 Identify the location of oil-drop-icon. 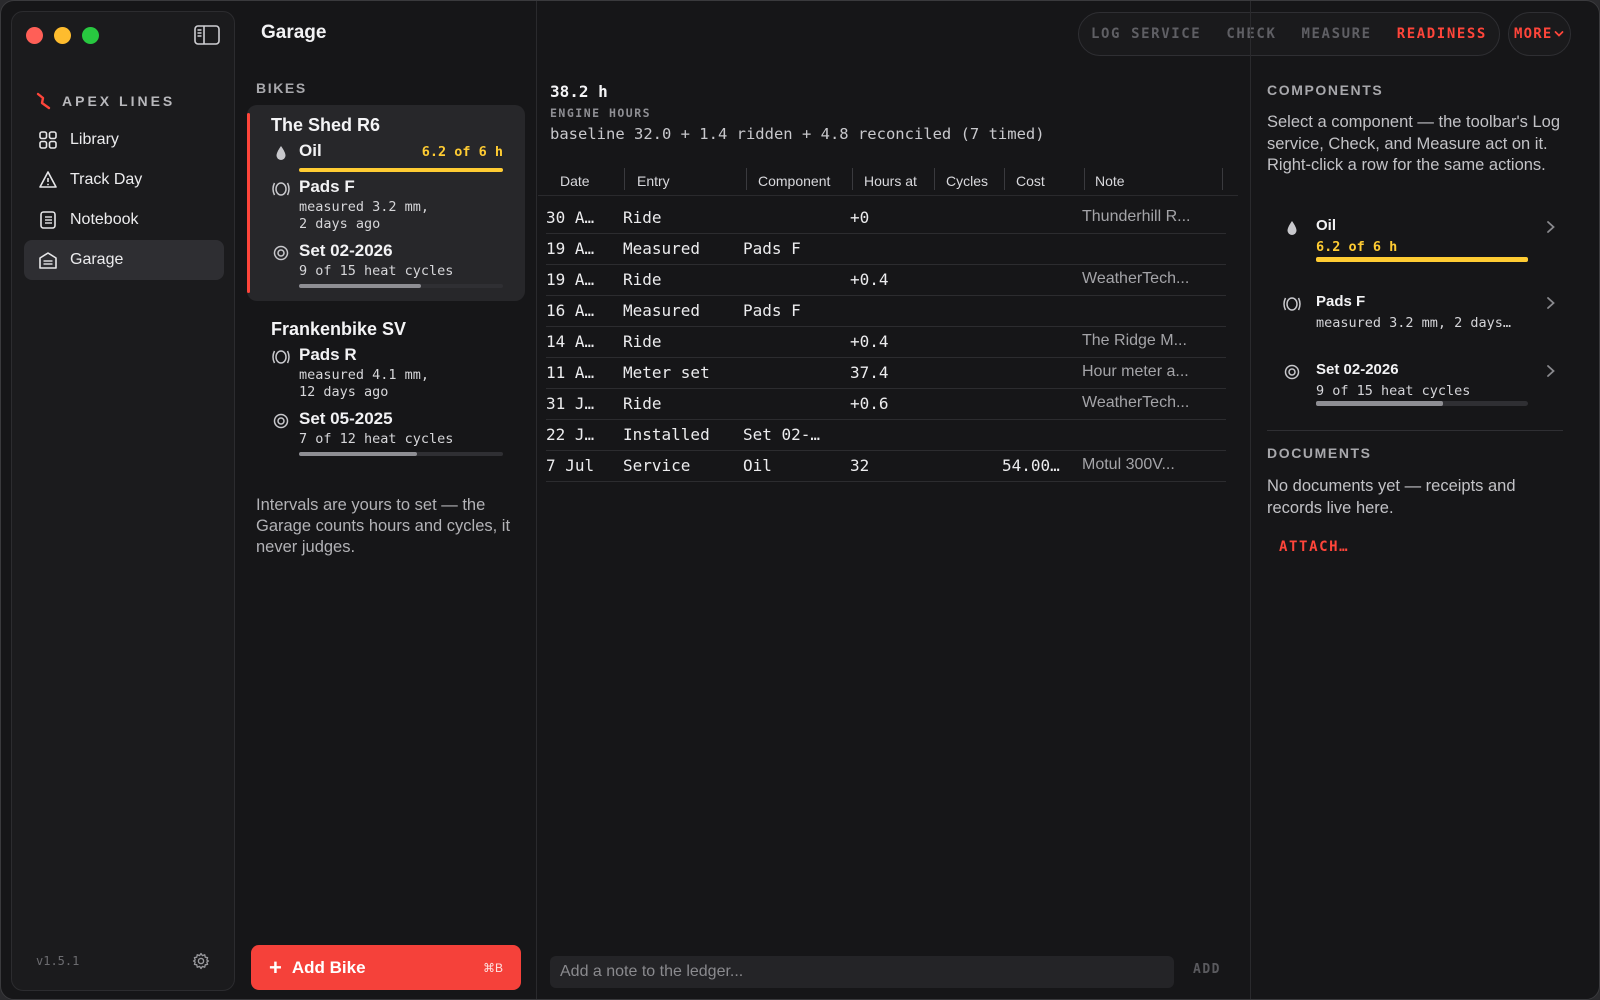
(1292, 228).